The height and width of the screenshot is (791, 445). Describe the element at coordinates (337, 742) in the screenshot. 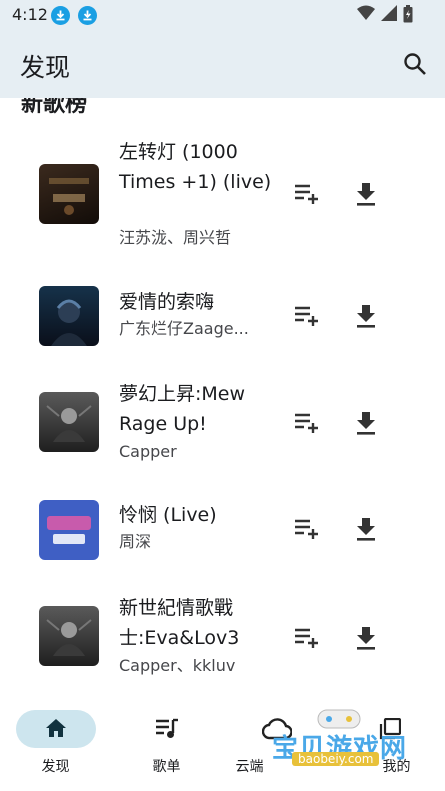

I see `watermark-logo: 宝贝游戏网 baobeiy.com` at that location.